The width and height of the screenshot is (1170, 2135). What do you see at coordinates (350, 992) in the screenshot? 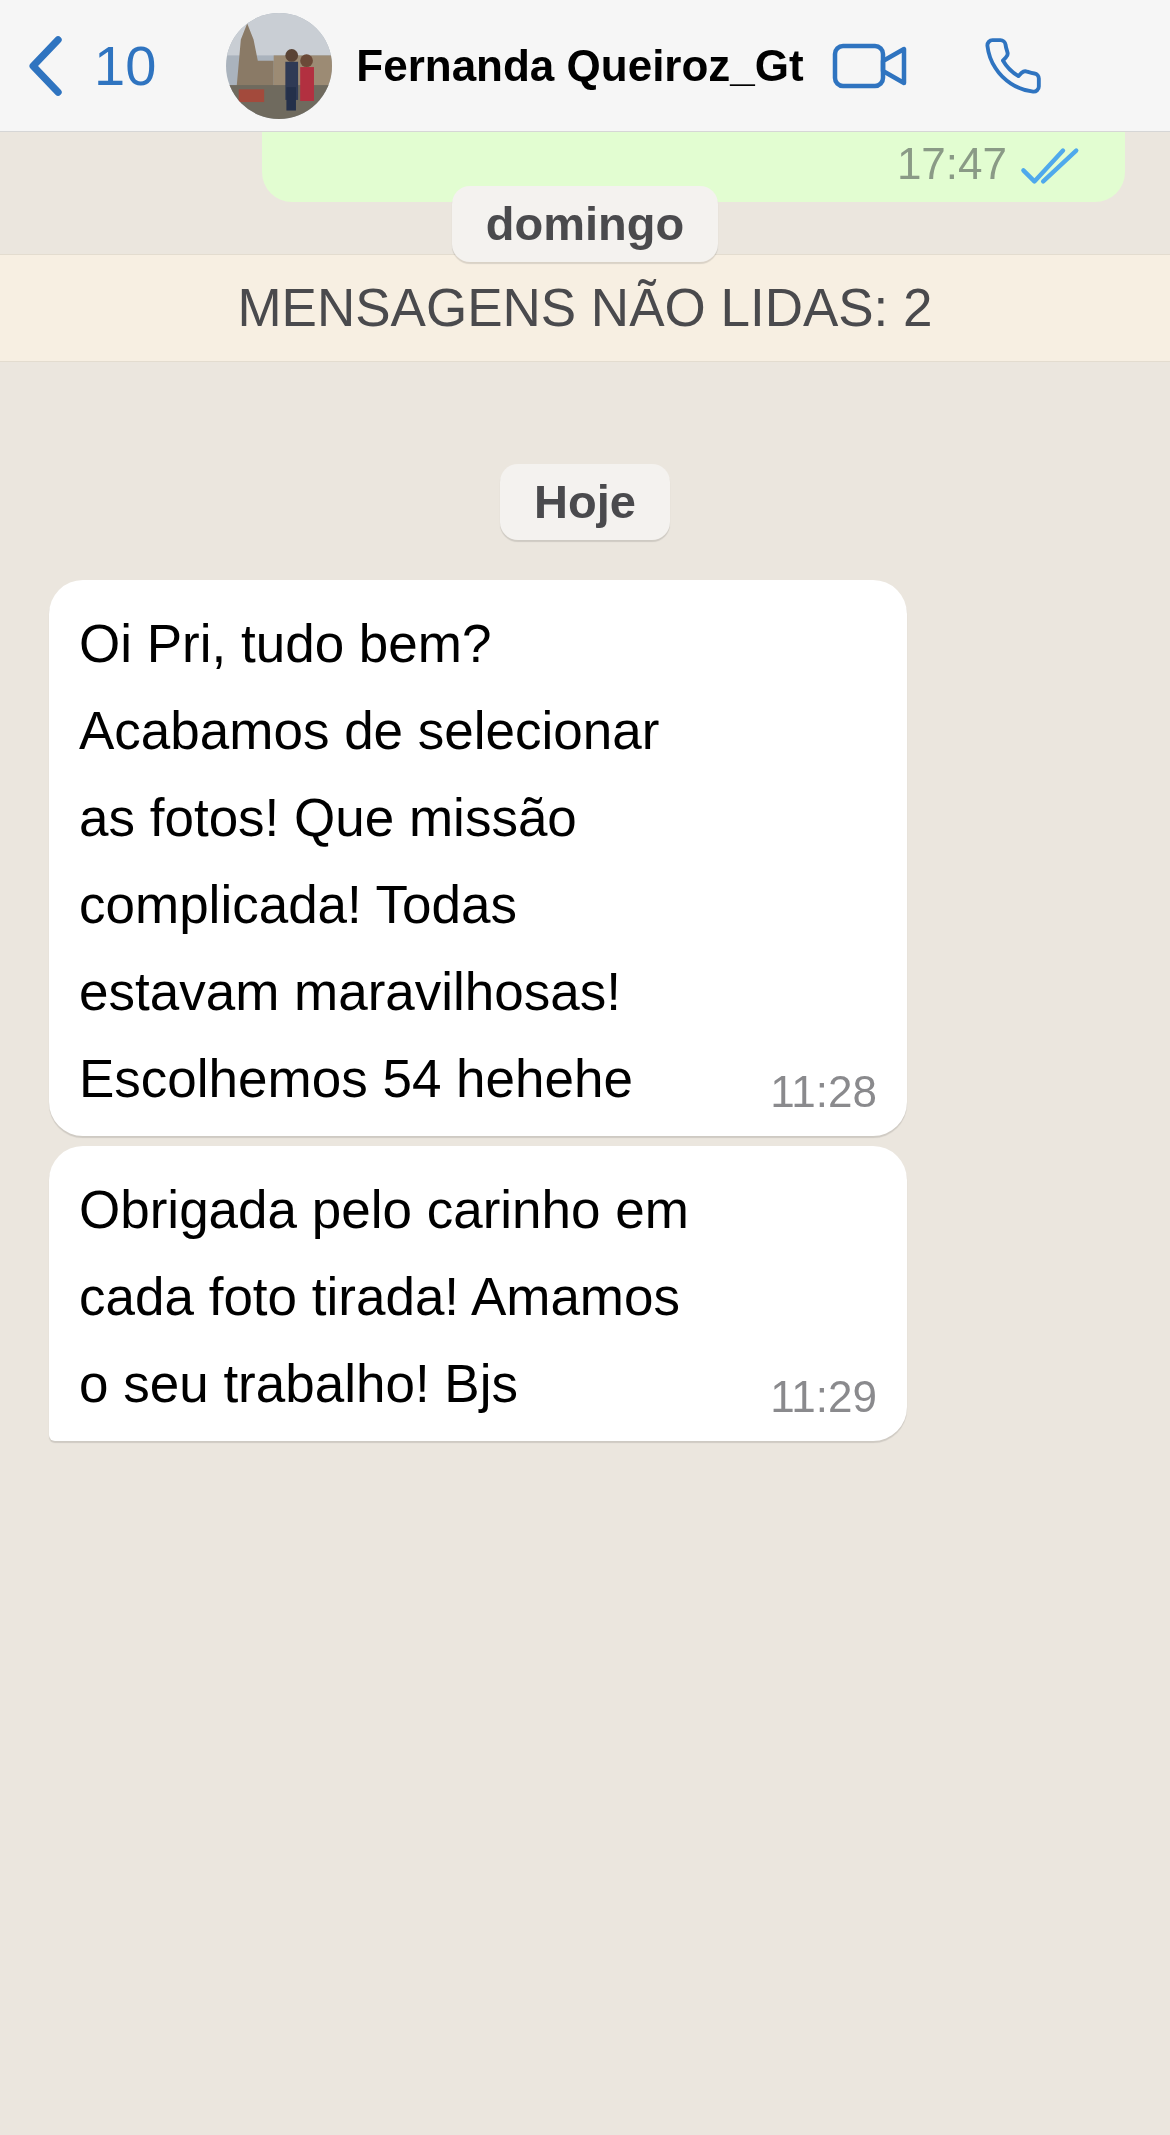
I see `message-line: estavam maravilhosas!` at bounding box center [350, 992].